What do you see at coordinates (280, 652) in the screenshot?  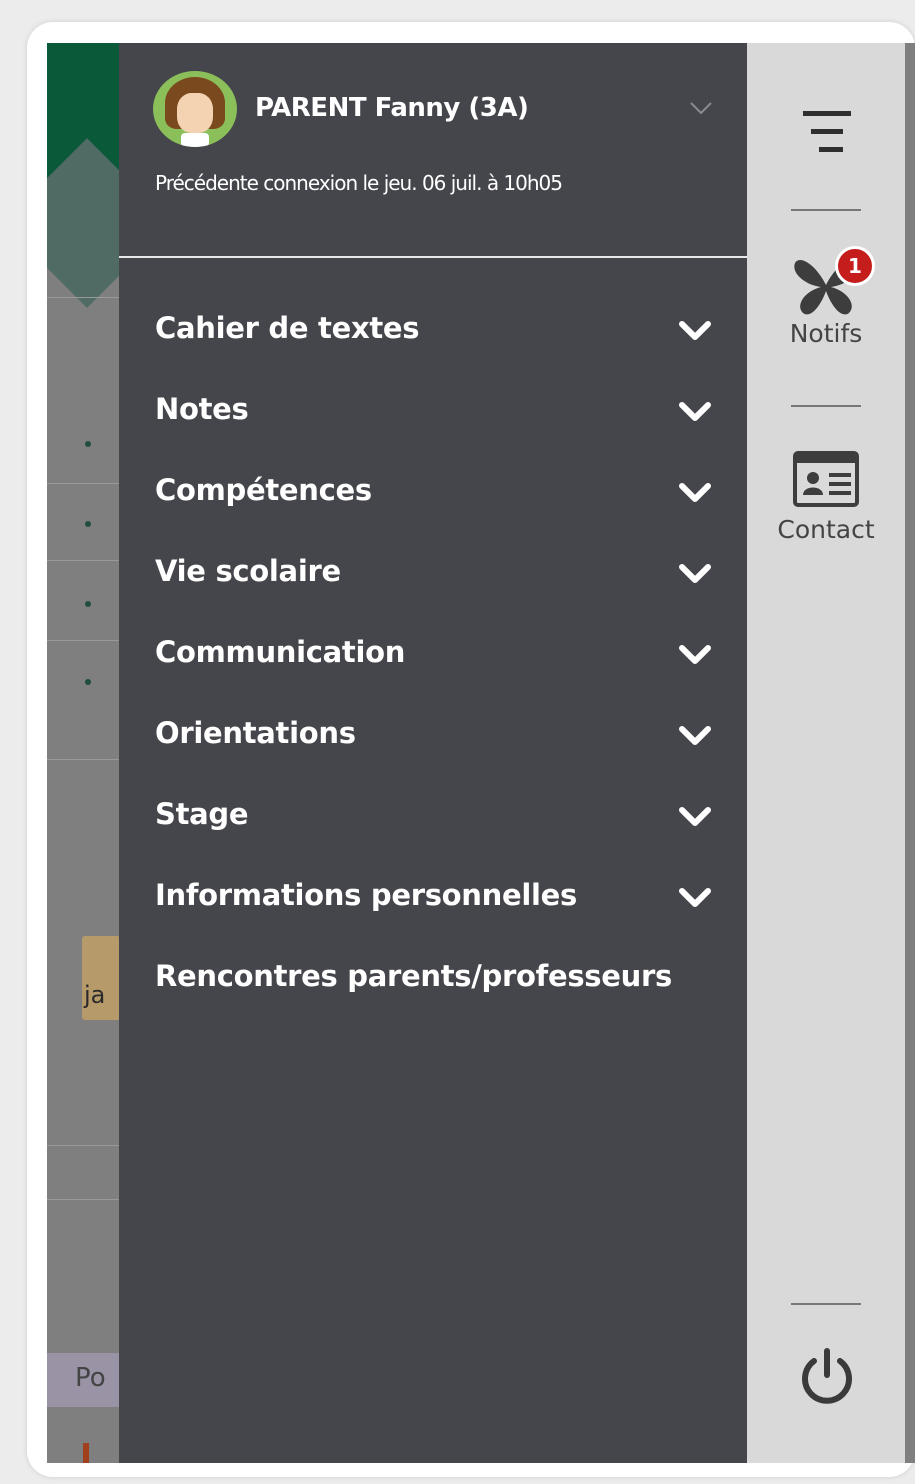 I see `menu-item-label: Communication` at bounding box center [280, 652].